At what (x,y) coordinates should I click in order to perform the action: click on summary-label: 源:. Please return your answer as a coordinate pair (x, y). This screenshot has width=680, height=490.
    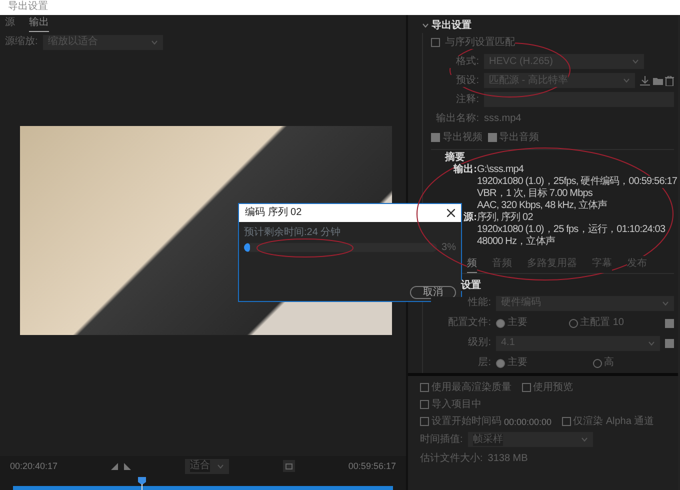
    Looking at the image, I should click on (470, 217).